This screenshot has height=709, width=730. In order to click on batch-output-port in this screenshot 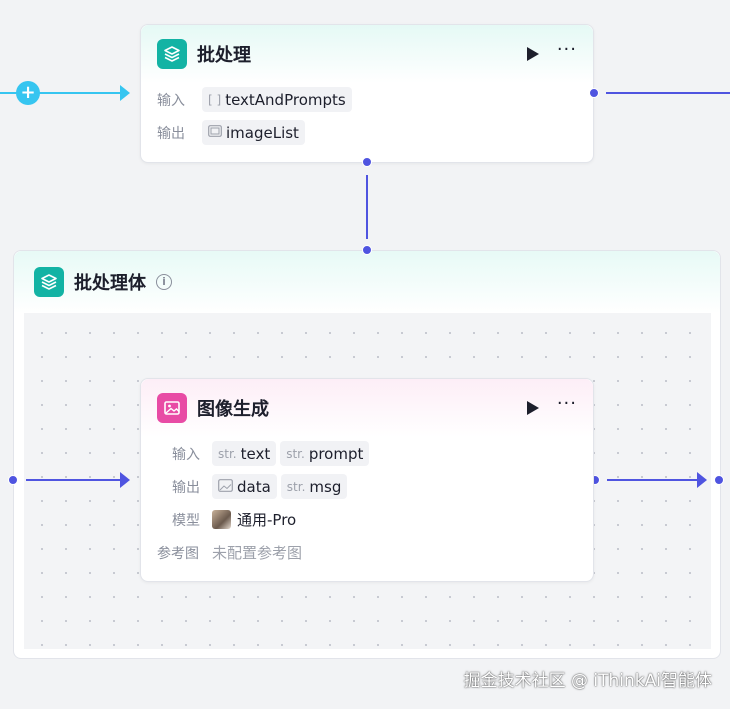, I will do `click(594, 93)`.